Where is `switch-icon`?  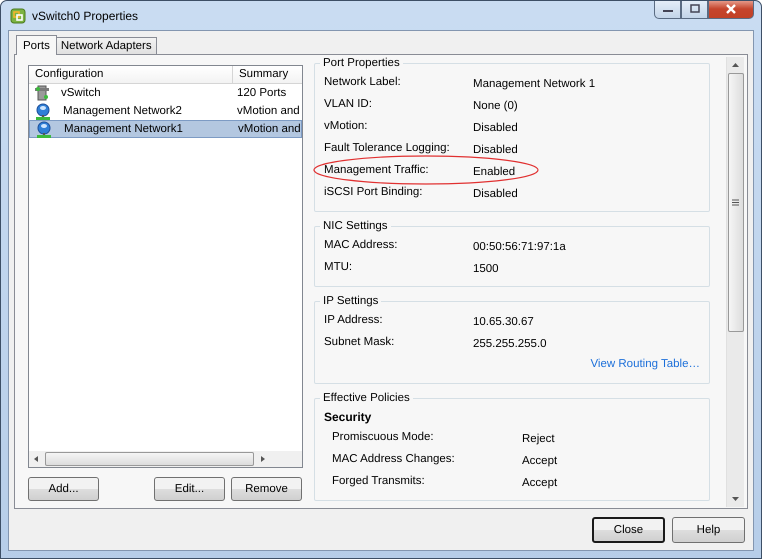 switch-icon is located at coordinates (42, 93).